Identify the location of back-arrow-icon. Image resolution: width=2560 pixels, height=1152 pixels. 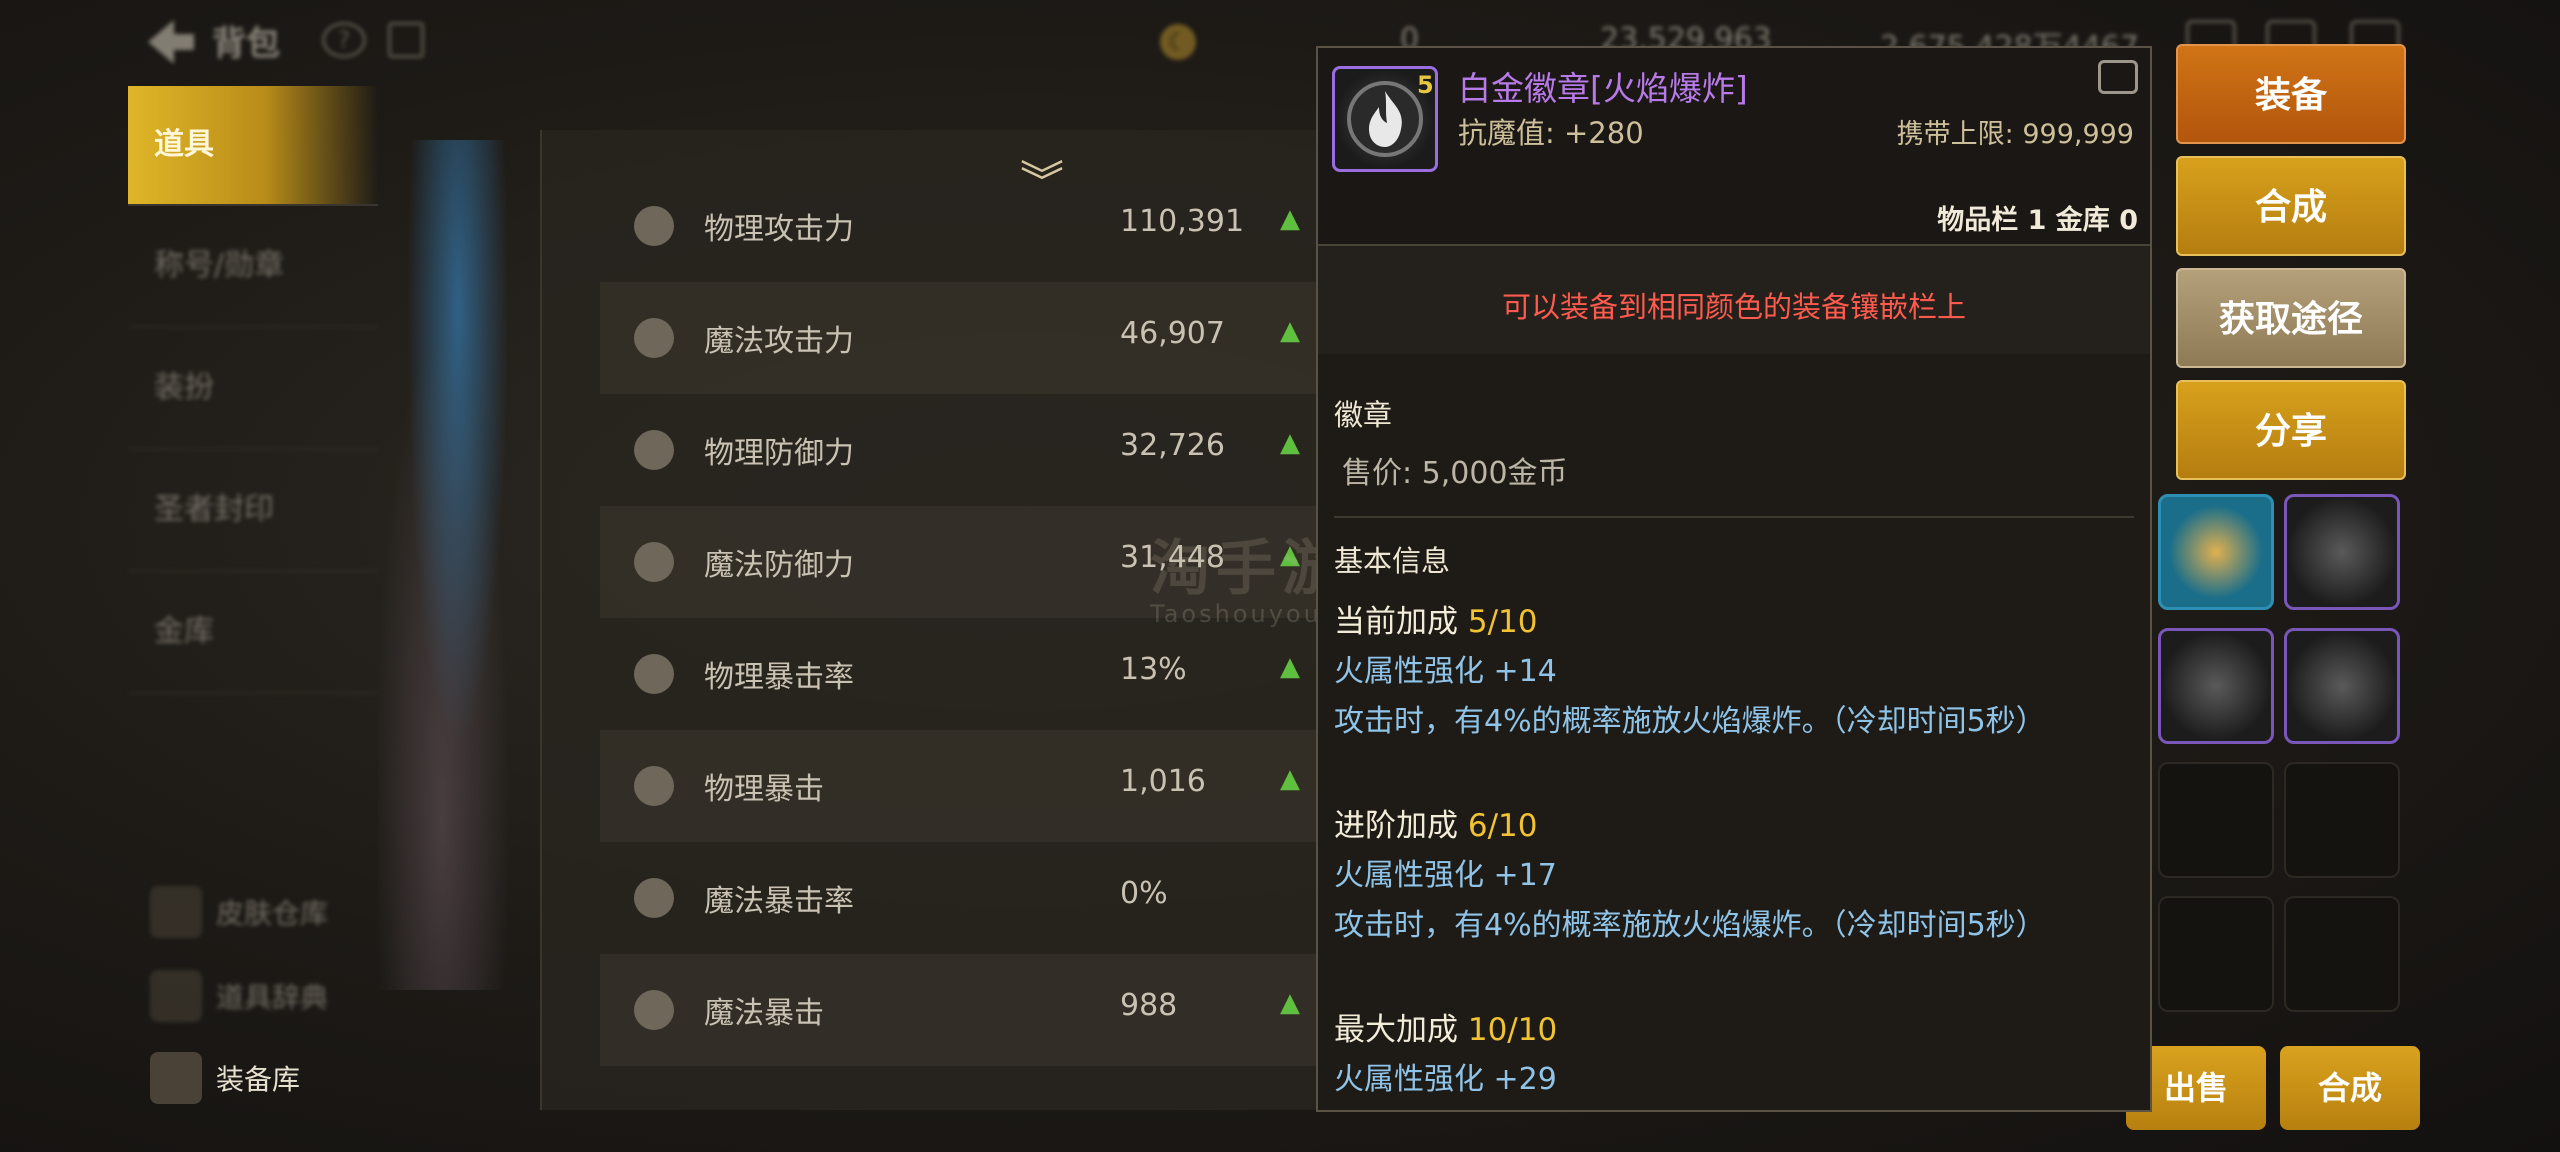
(170, 42).